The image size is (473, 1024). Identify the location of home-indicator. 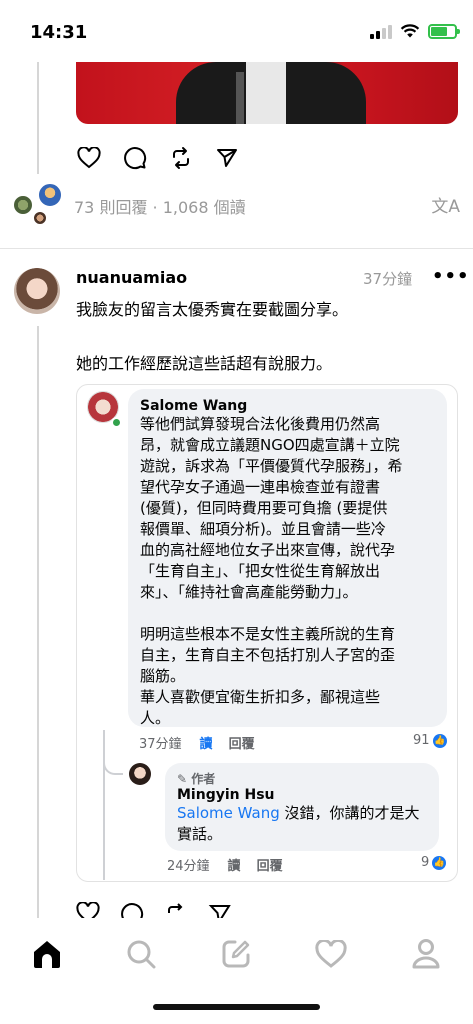
(236, 1007).